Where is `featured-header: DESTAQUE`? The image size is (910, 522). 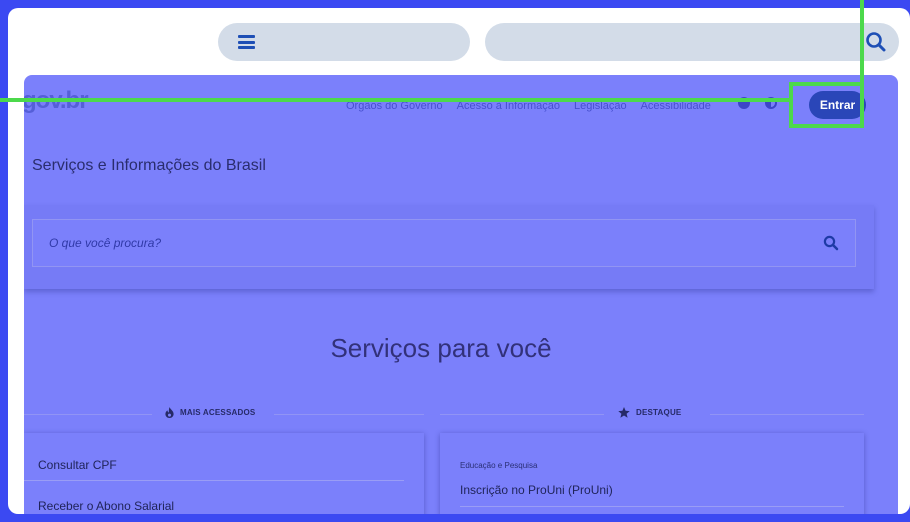
featured-header: DESTAQUE is located at coordinates (649, 412).